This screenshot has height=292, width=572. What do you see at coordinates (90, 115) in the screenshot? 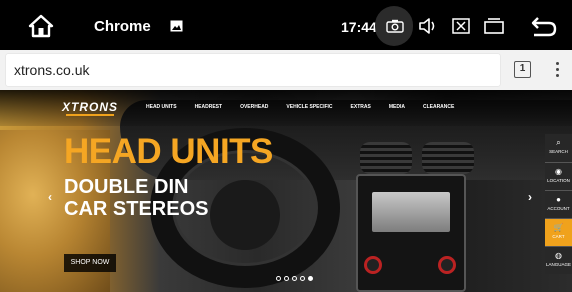
I see `logo-underline` at bounding box center [90, 115].